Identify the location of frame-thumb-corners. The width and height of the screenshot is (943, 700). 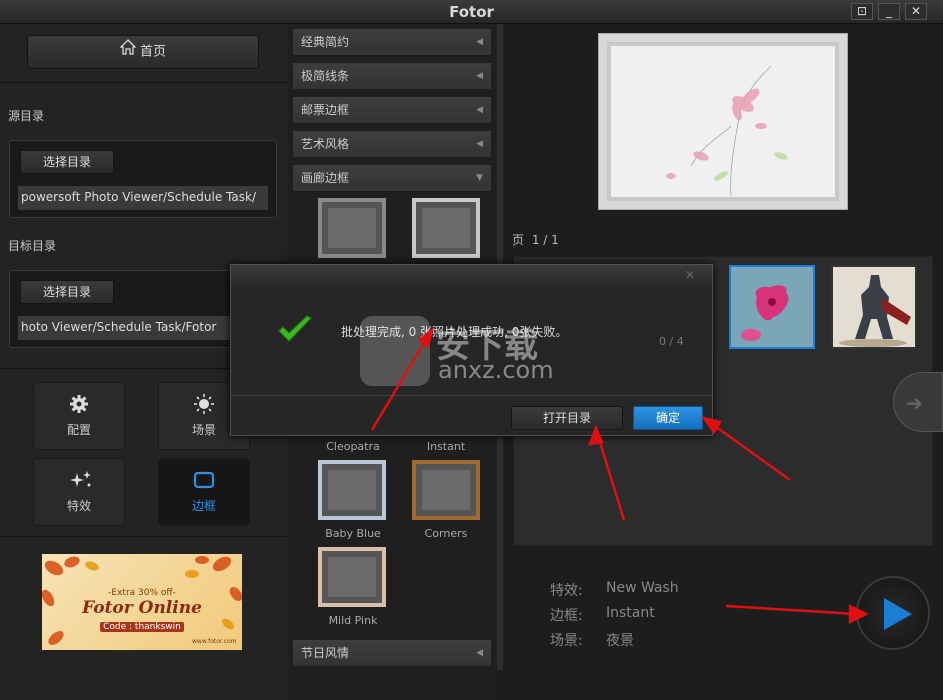
(446, 490).